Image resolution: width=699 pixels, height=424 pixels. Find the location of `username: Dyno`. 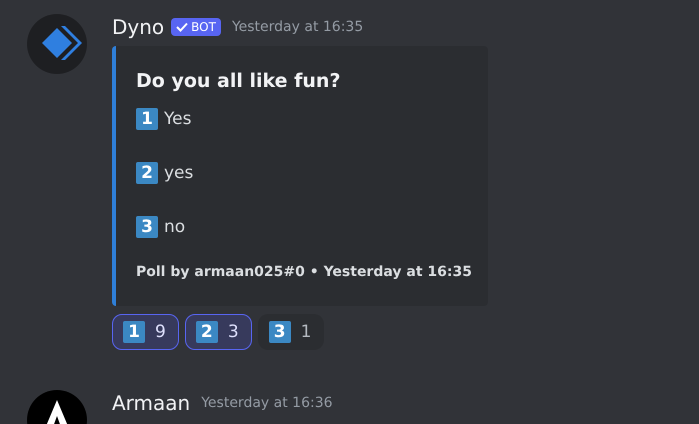

username: Dyno is located at coordinates (138, 27).